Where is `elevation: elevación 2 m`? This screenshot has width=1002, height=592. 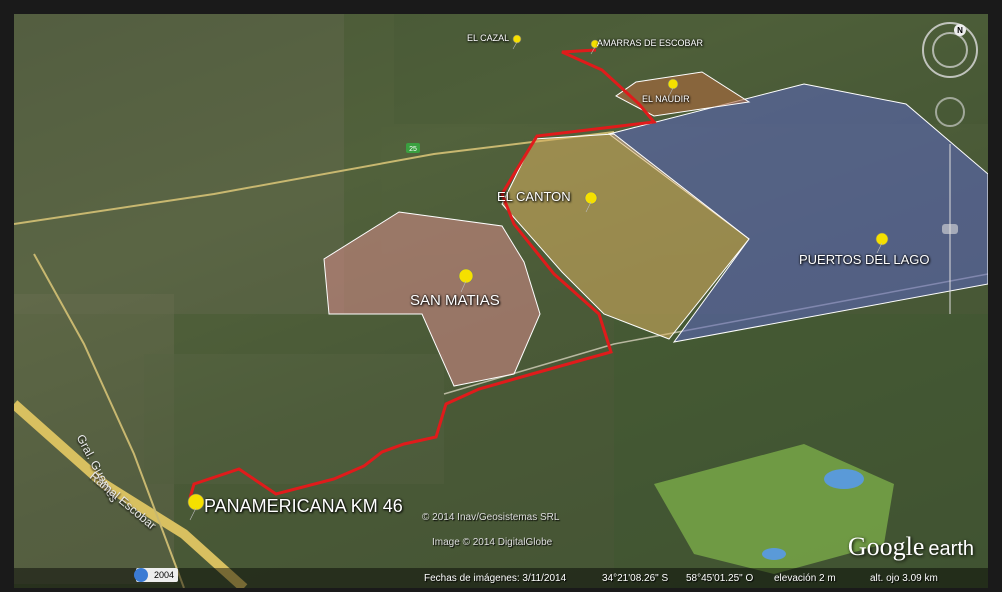 elevation: elevación 2 m is located at coordinates (805, 578).